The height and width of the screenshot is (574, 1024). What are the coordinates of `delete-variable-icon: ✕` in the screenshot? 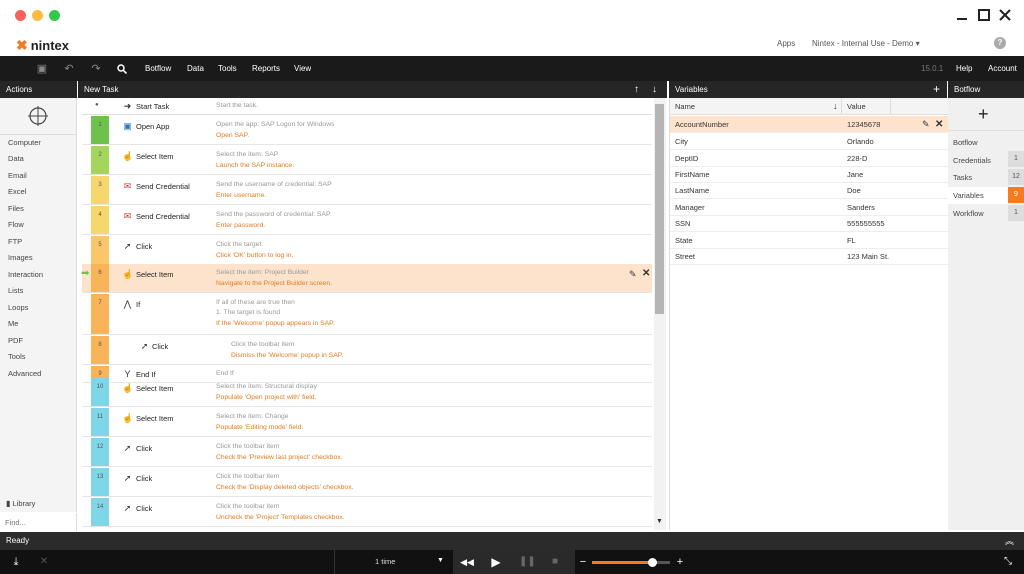 It's located at (939, 124).